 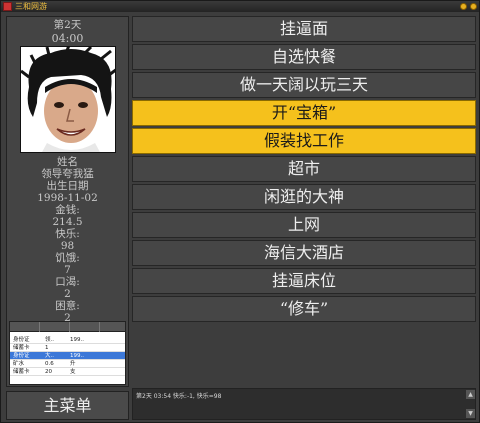 I want to click on clock-time: 04:00, so click(x=67, y=38).